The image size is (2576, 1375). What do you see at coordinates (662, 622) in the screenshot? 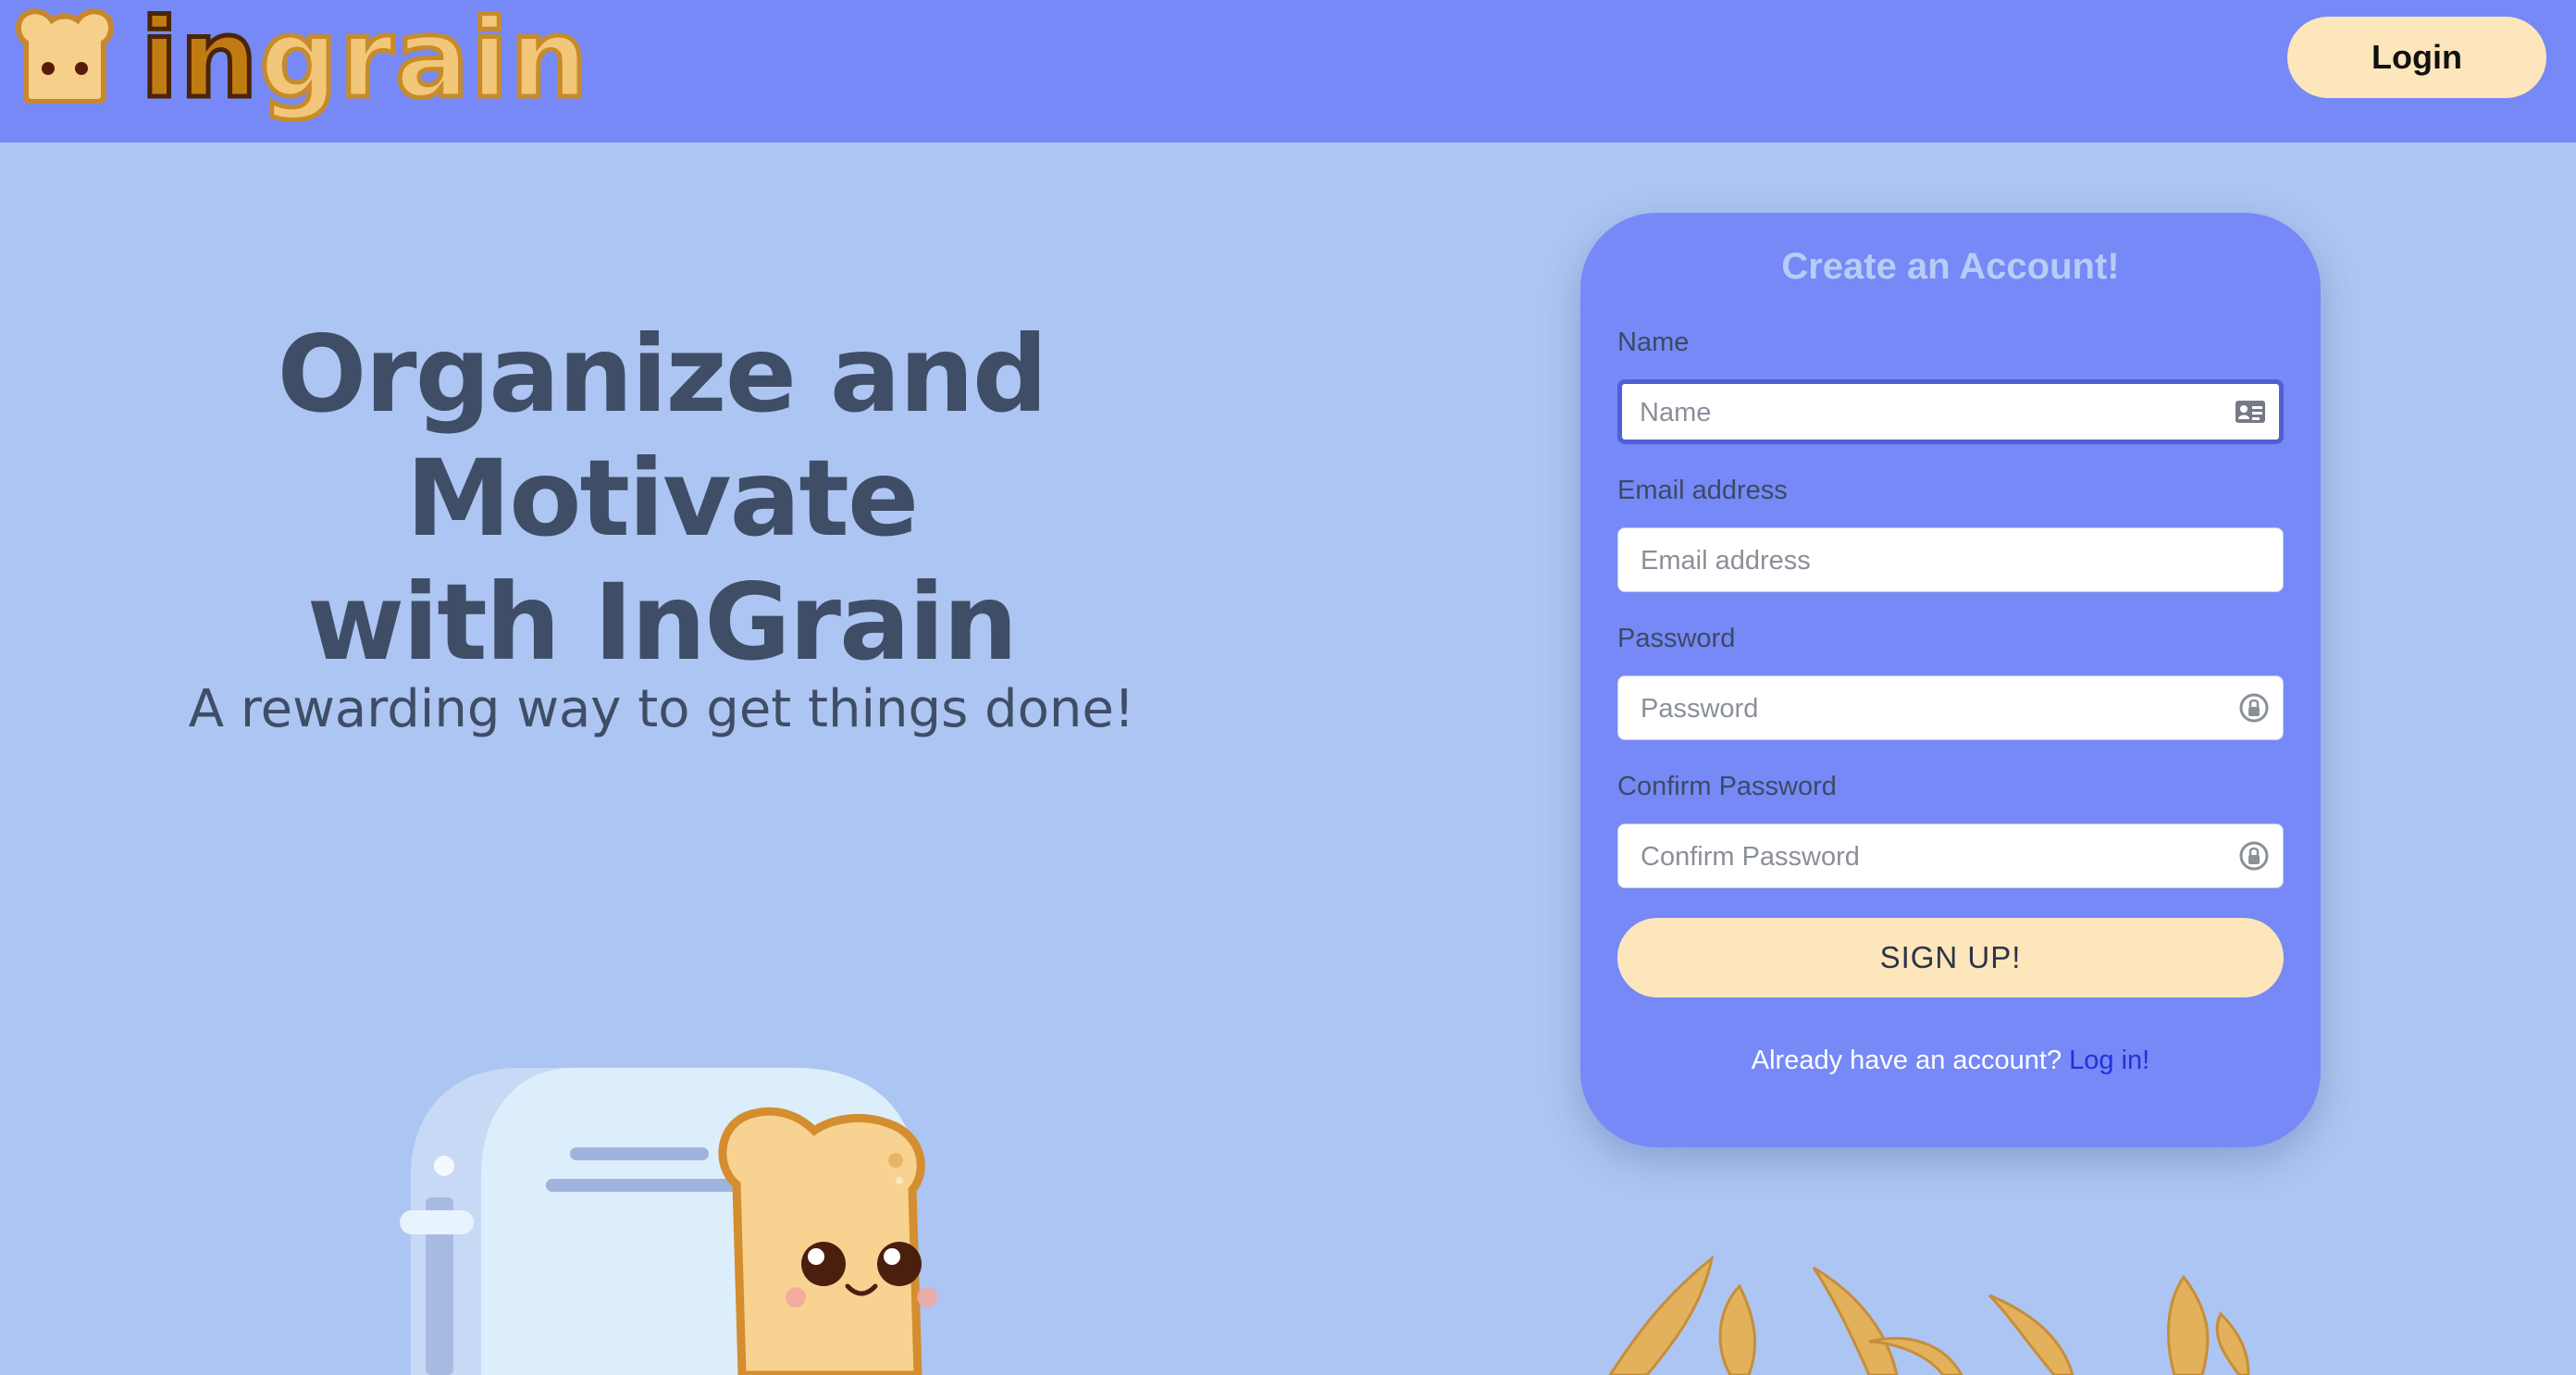
I see `hero-title-line-2: with InGrain` at bounding box center [662, 622].